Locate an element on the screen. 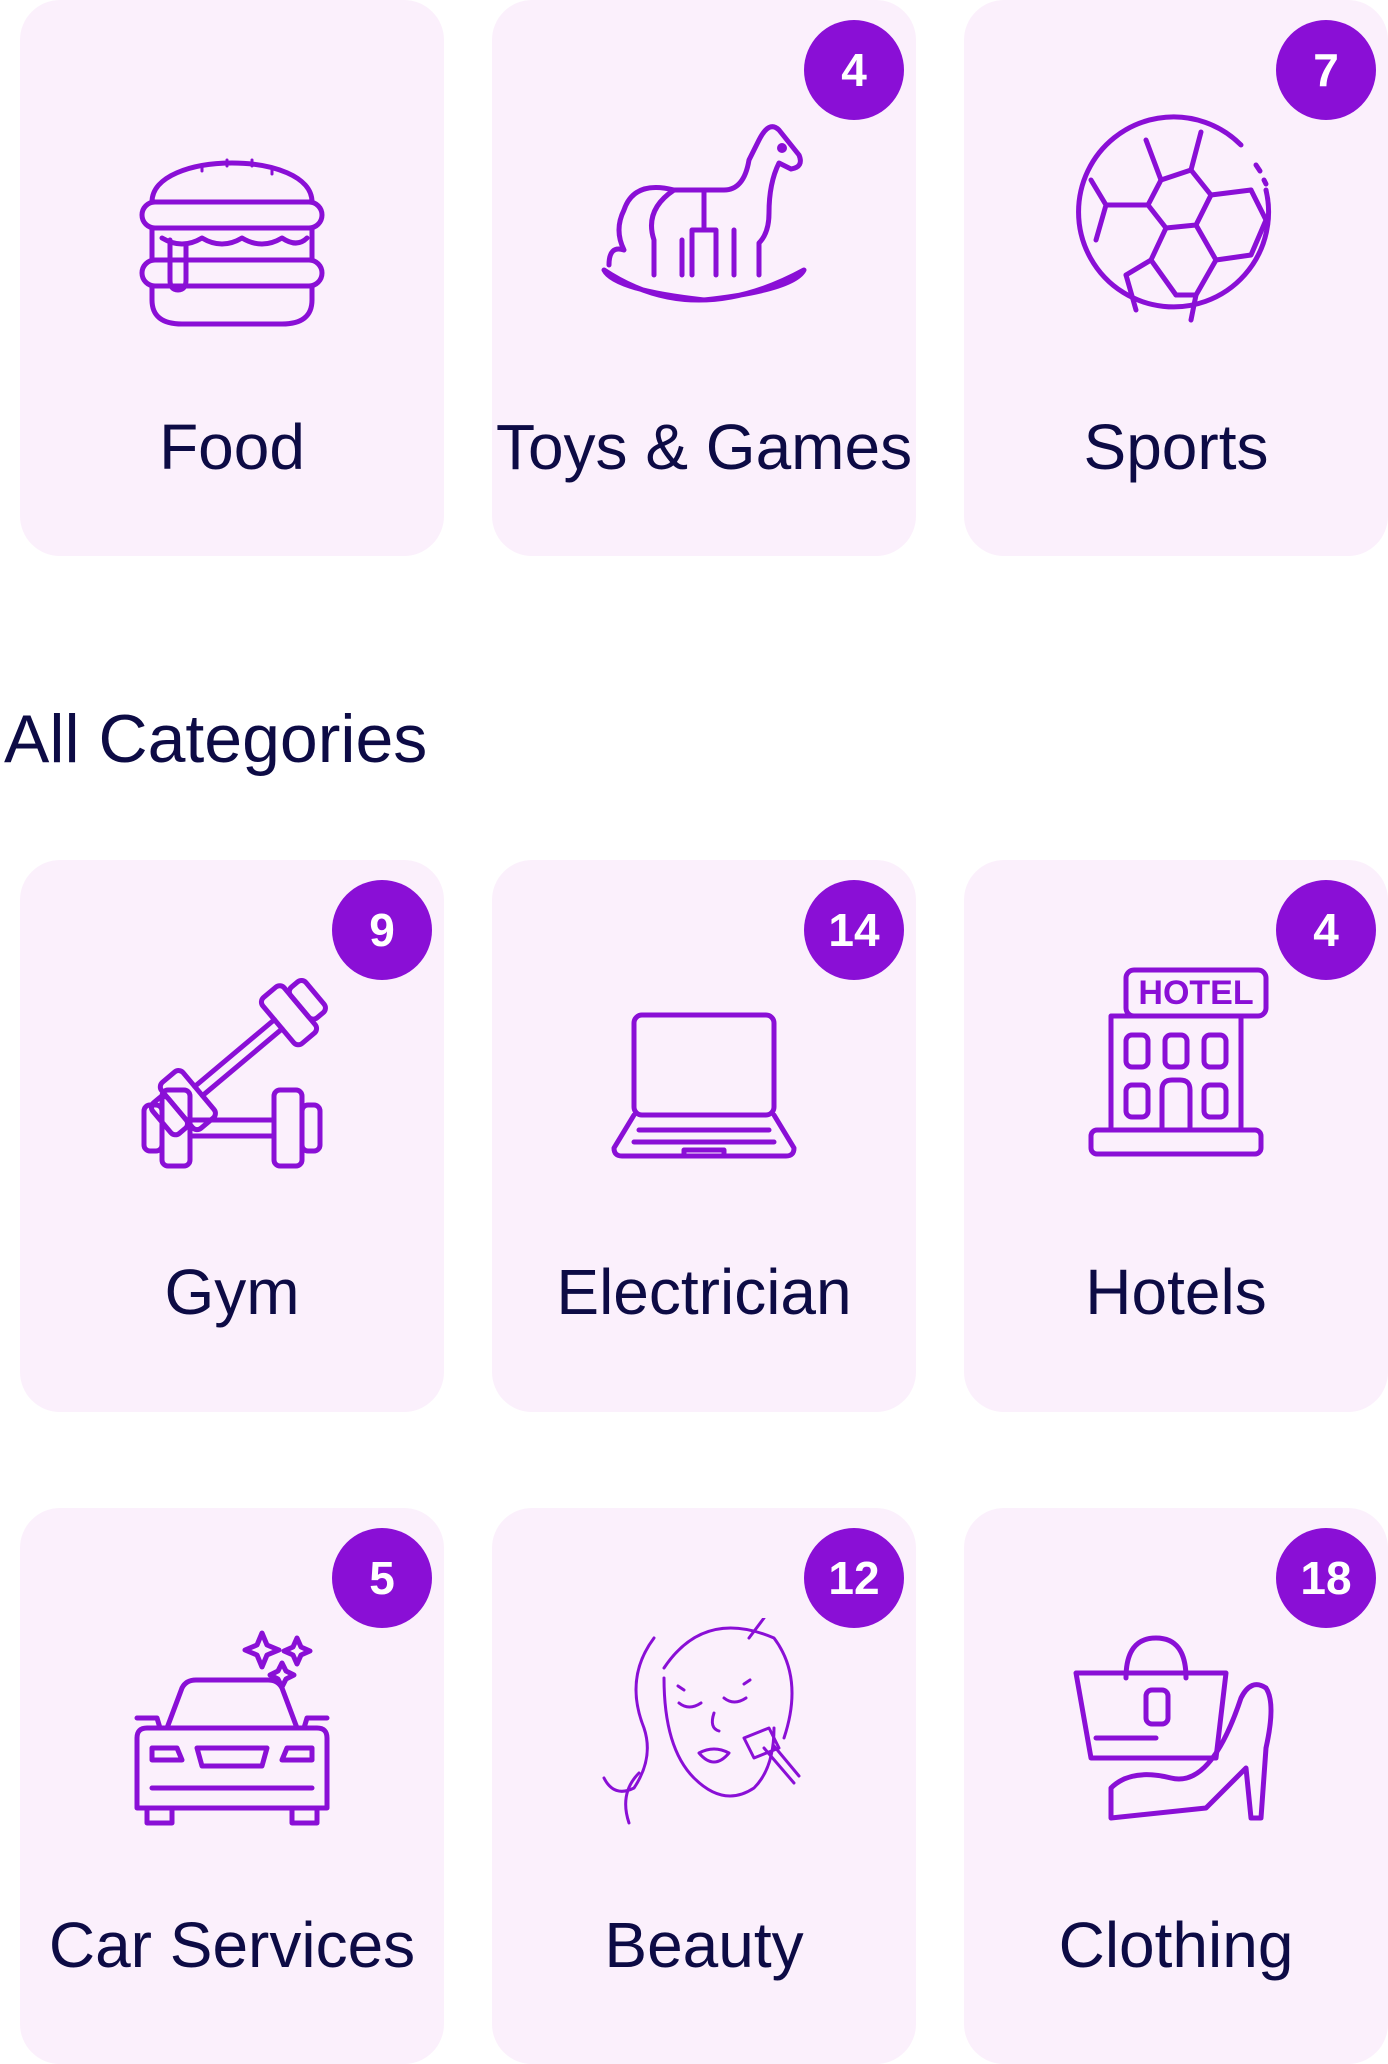  hotel-icon: HOTEL is located at coordinates (1176, 1070).